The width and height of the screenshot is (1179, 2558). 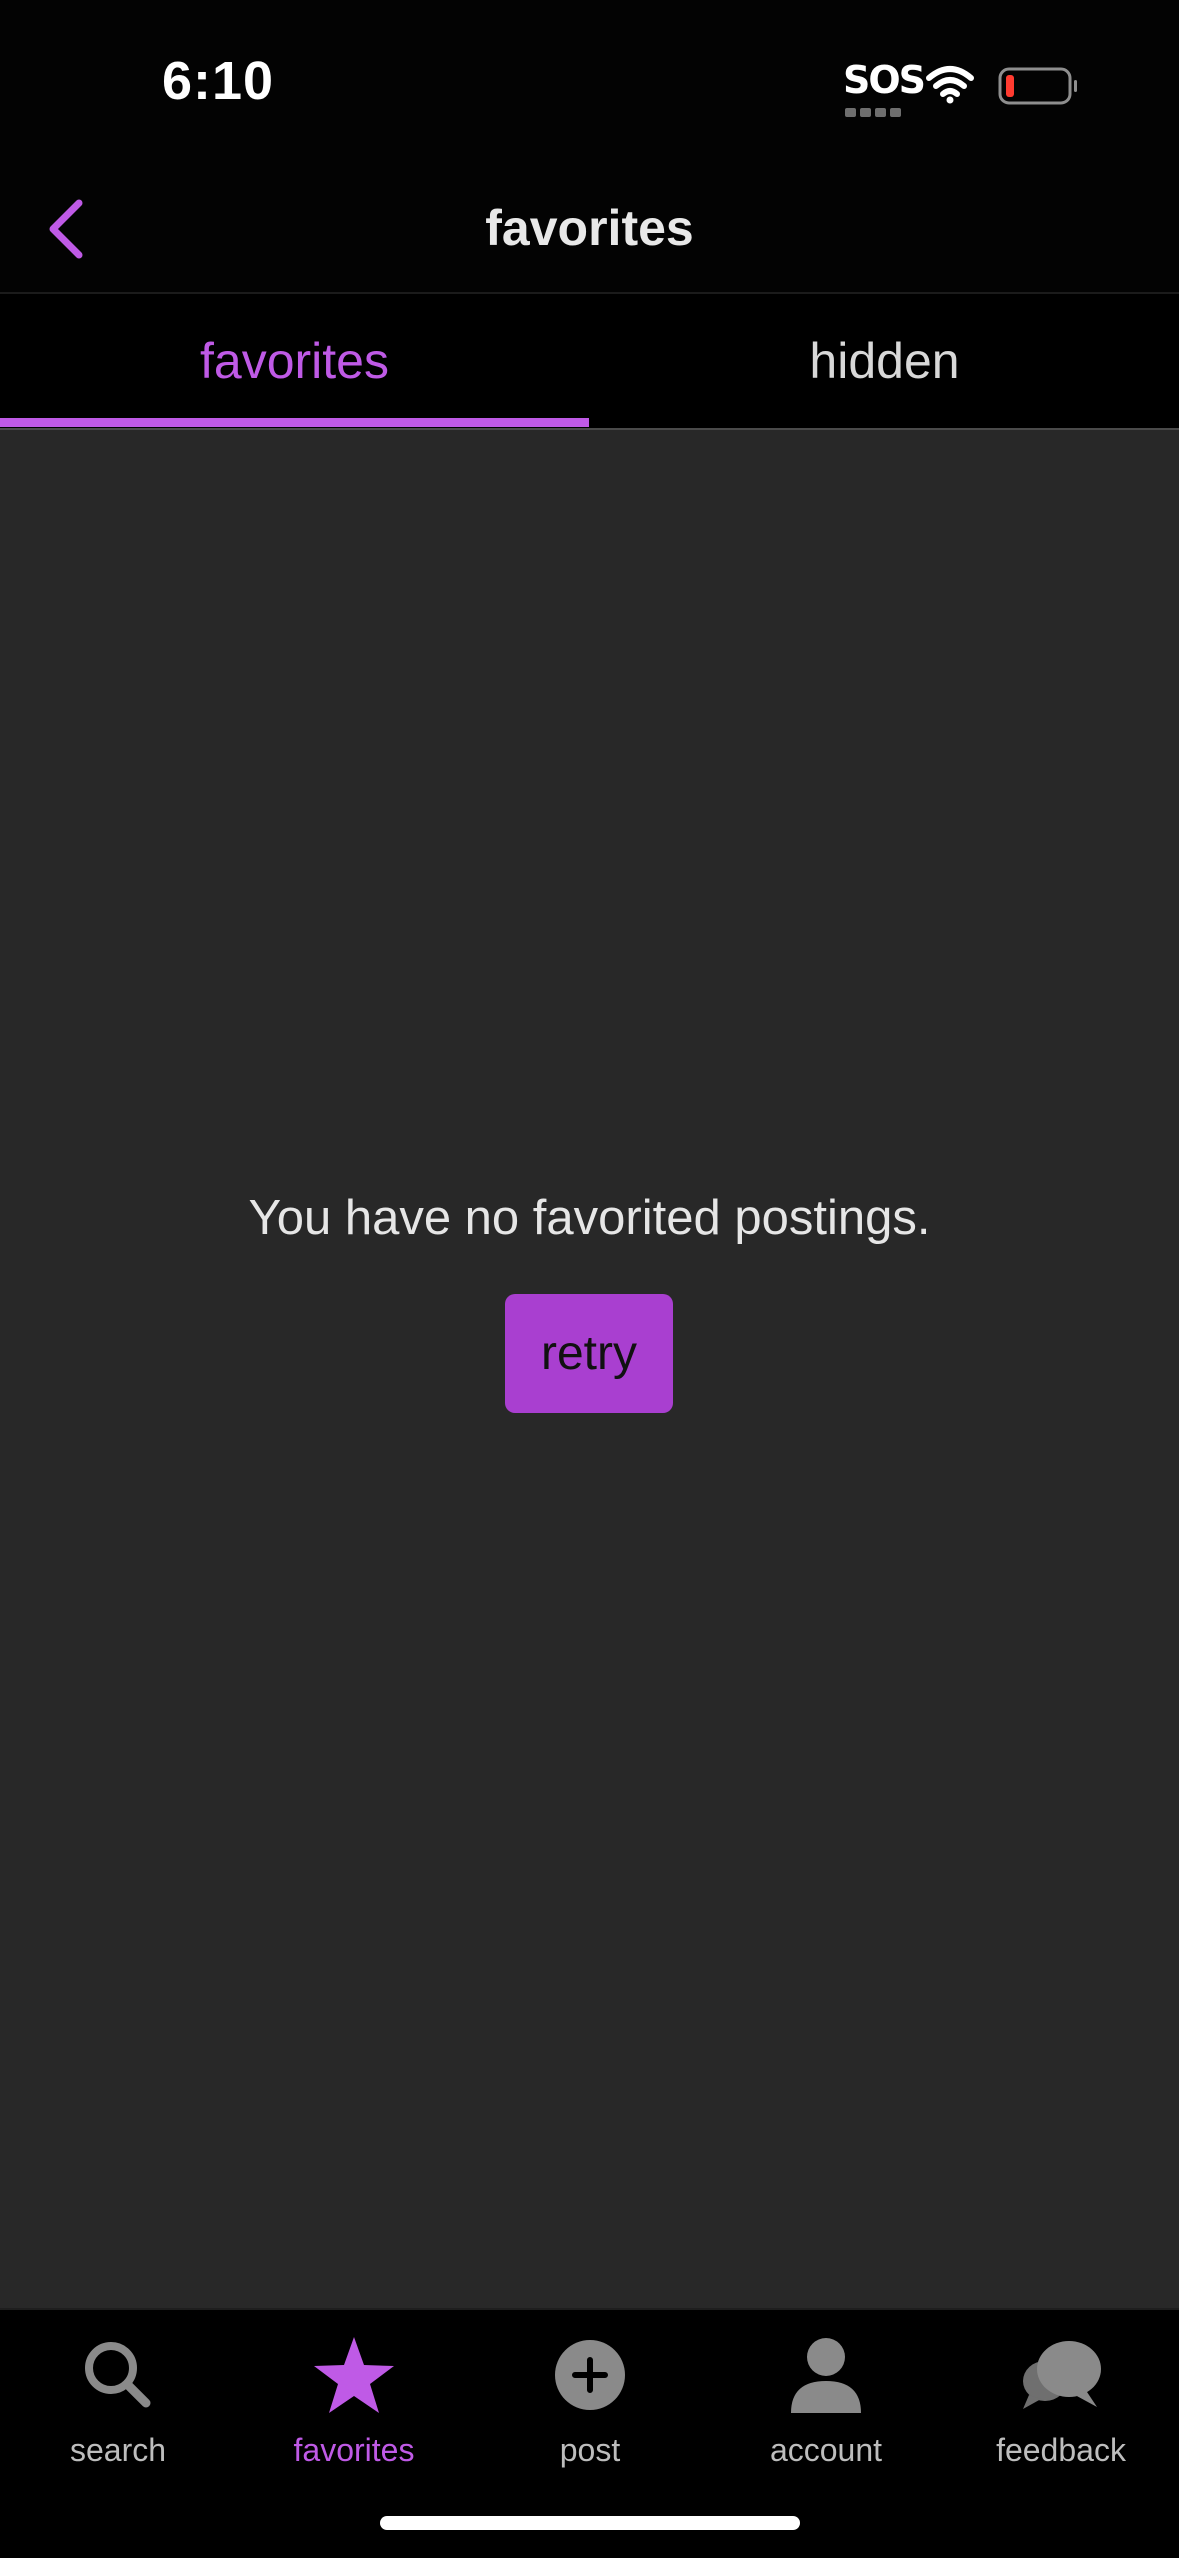 I want to click on bottom-tab-label: favorites, so click(x=354, y=2450).